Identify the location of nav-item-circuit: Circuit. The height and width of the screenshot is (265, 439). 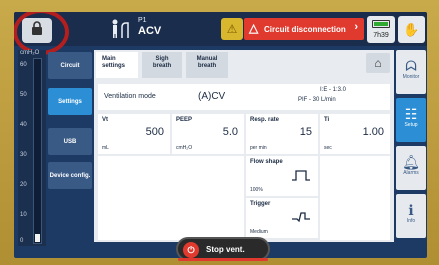
(70, 65).